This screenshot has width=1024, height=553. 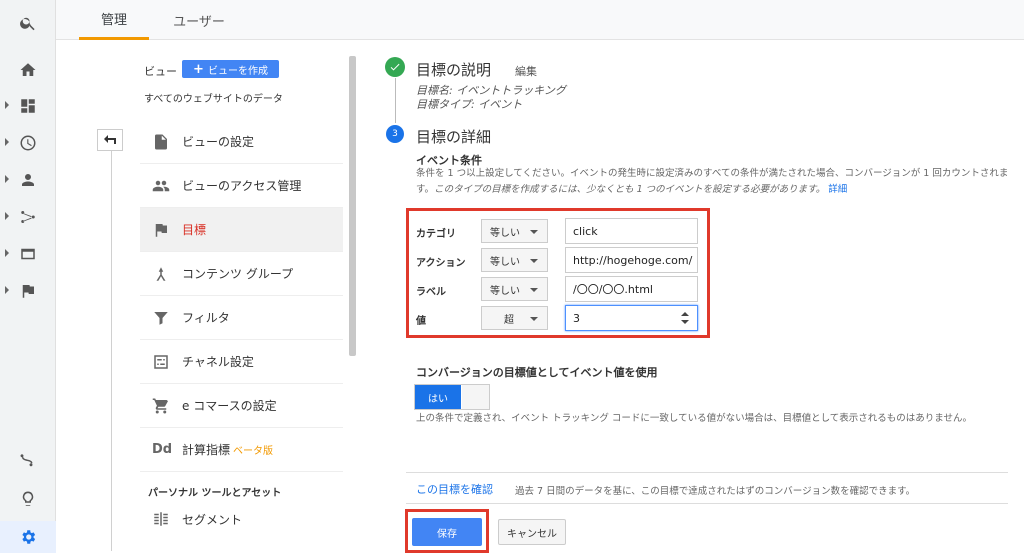 I want to click on acquisition-icon, so click(x=28, y=217).